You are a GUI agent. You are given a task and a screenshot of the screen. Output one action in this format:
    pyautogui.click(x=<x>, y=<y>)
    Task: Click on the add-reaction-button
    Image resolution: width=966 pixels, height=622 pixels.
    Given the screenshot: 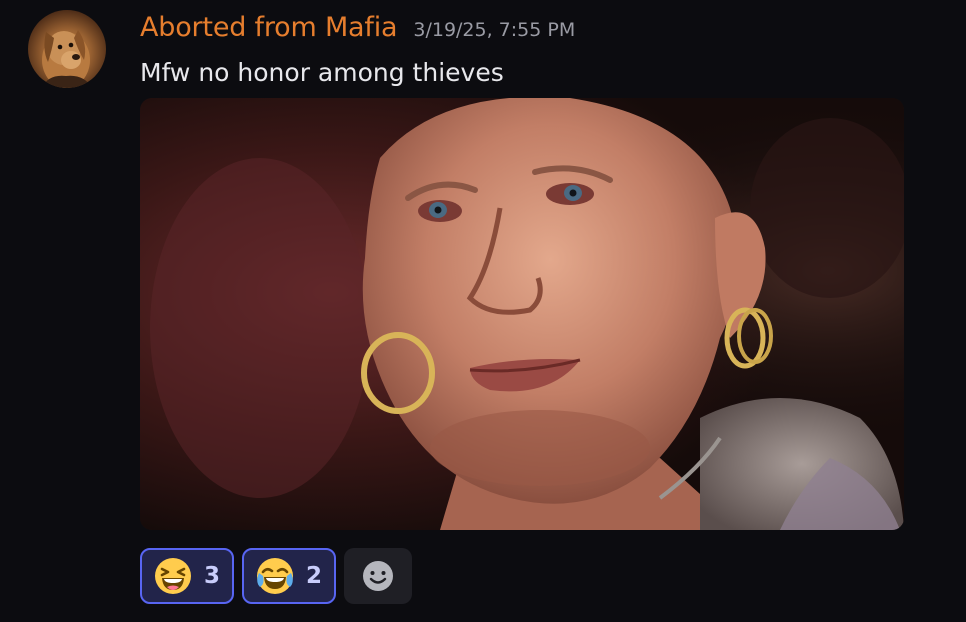 What is the action you would take?
    pyautogui.click(x=378, y=576)
    